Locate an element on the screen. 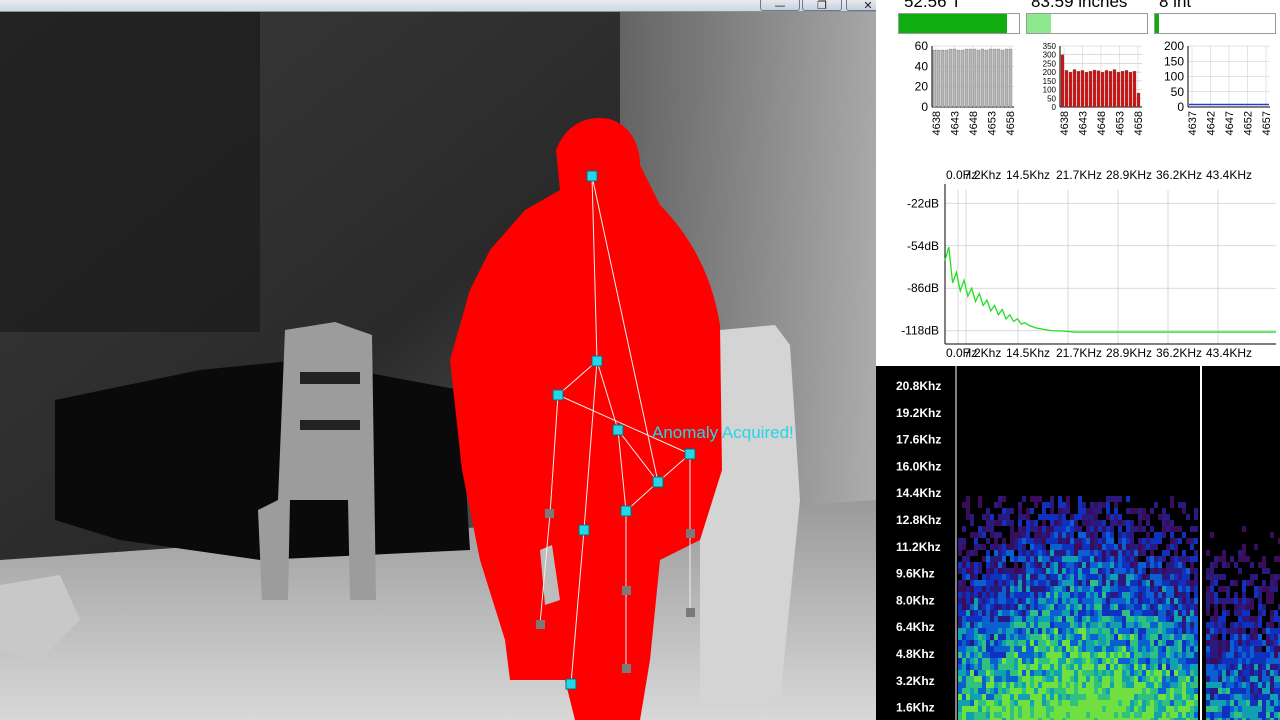 This screenshot has width=1280, height=720. y-tick-label: 0 is located at coordinates (1054, 107).